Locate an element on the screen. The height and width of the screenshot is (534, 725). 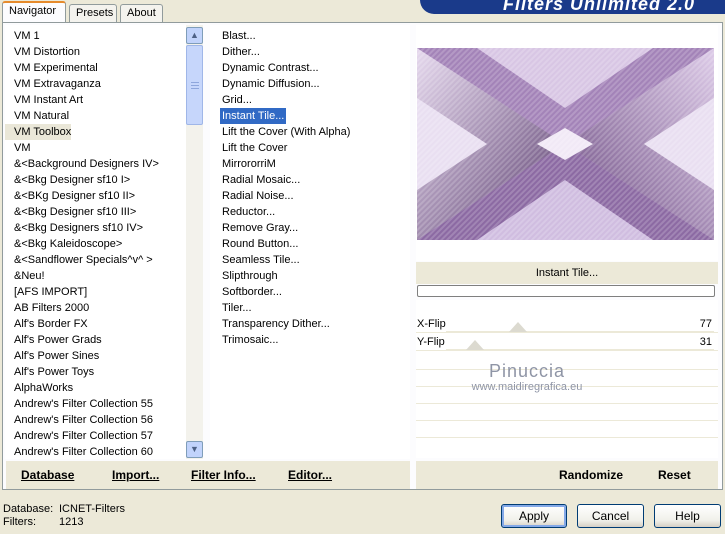
scroll-thumb is located at coordinates (194, 85).